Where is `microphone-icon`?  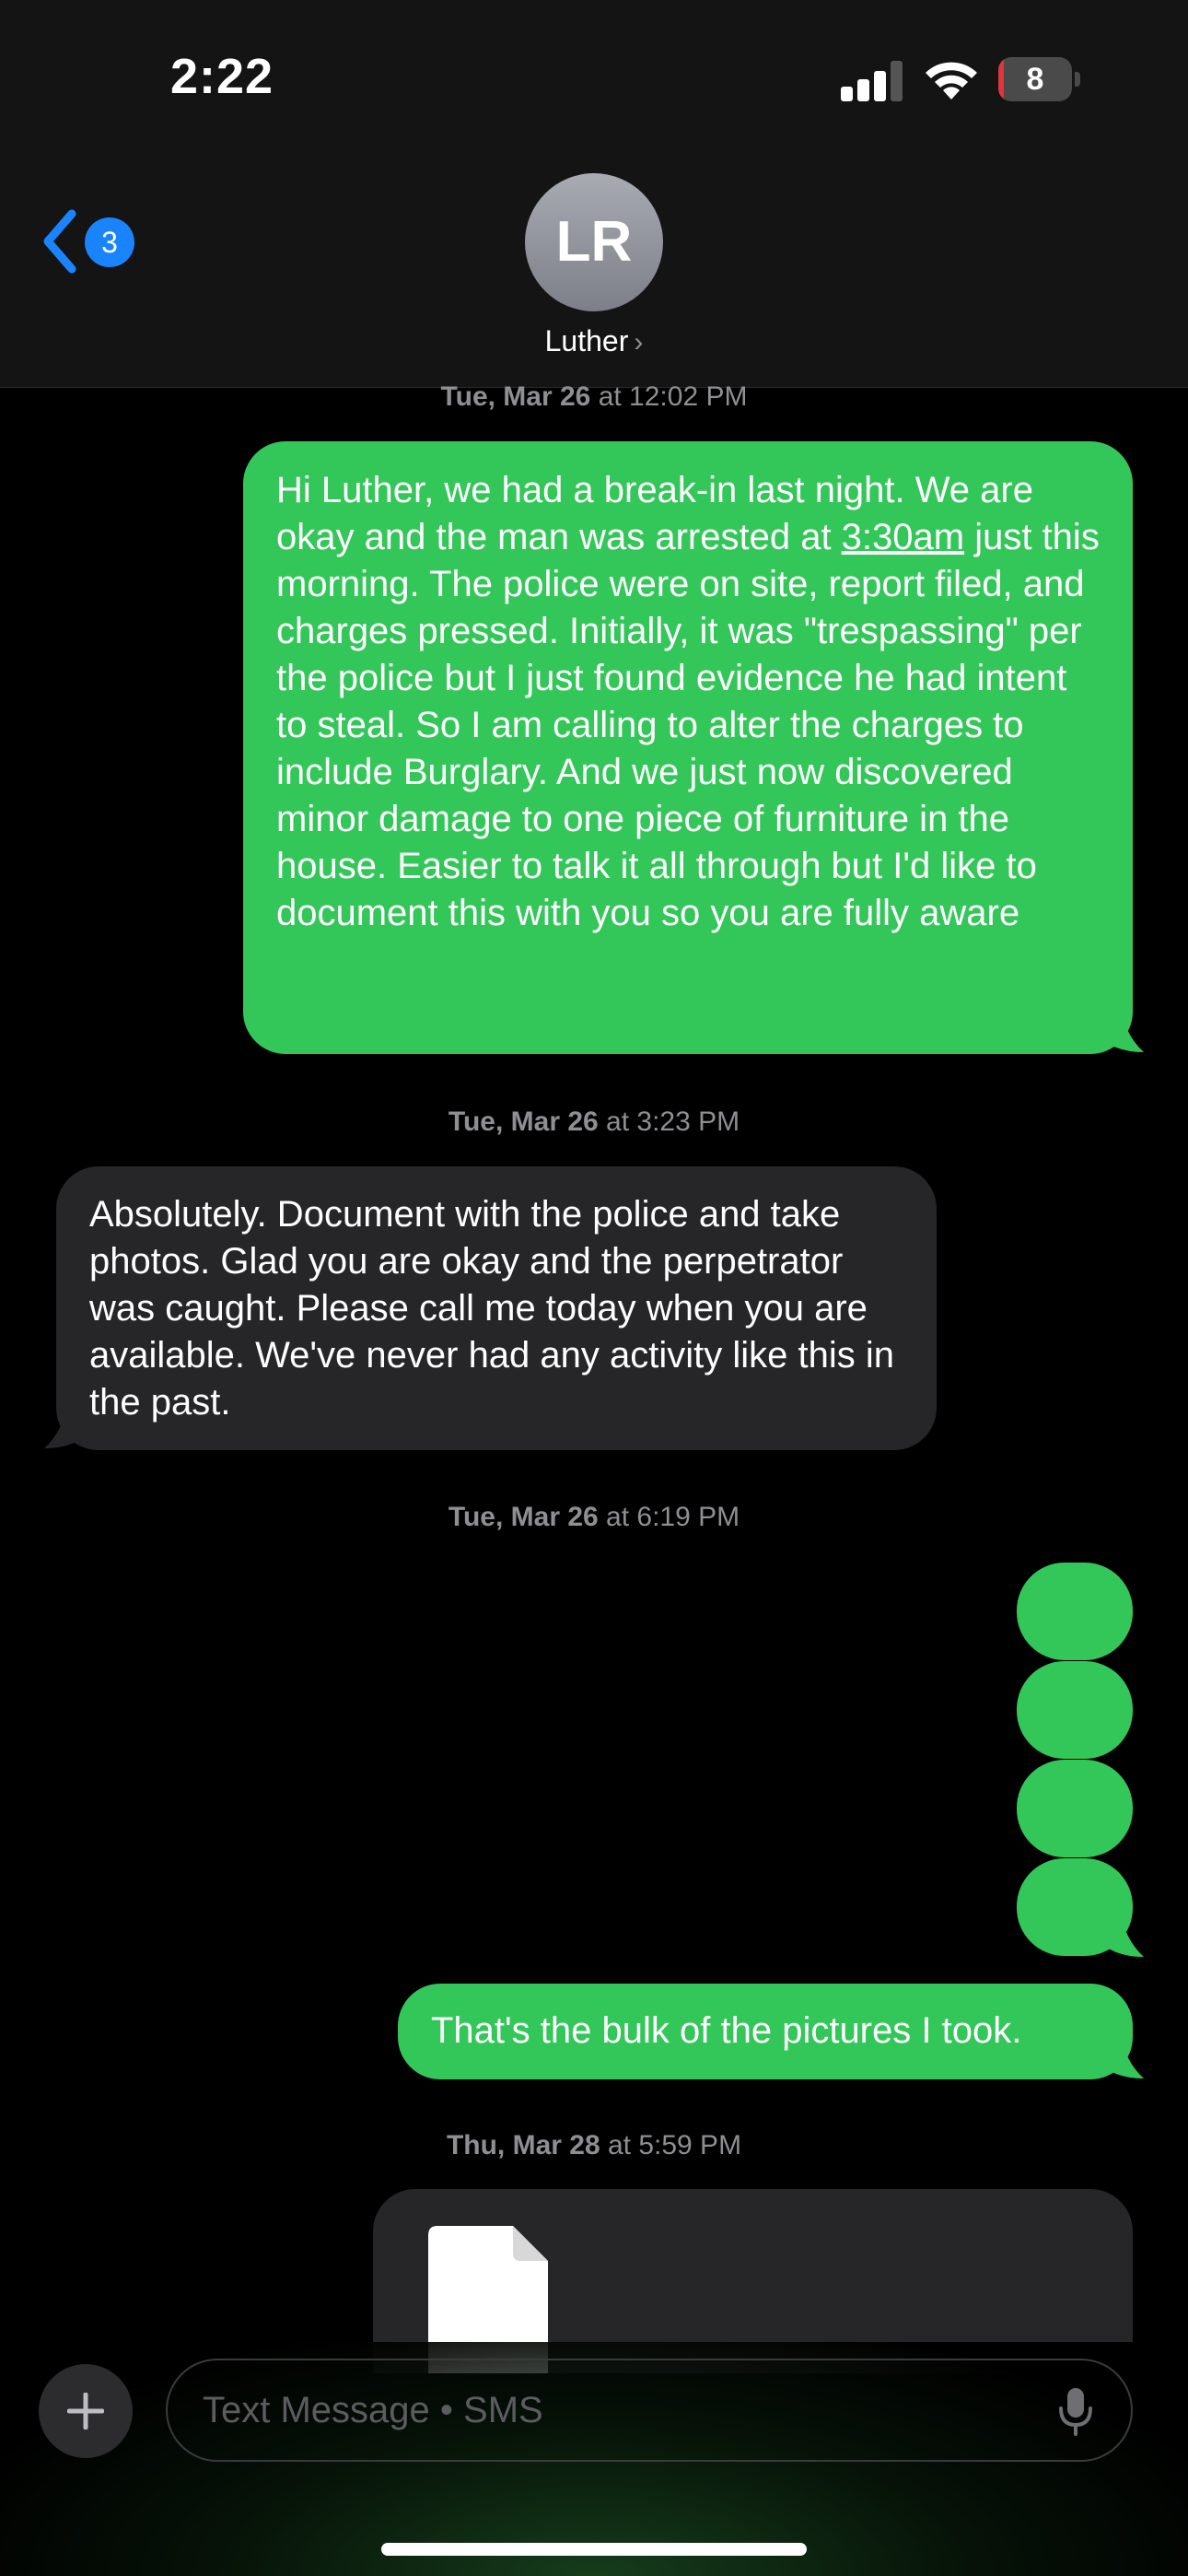
microphone-icon is located at coordinates (1075, 2412).